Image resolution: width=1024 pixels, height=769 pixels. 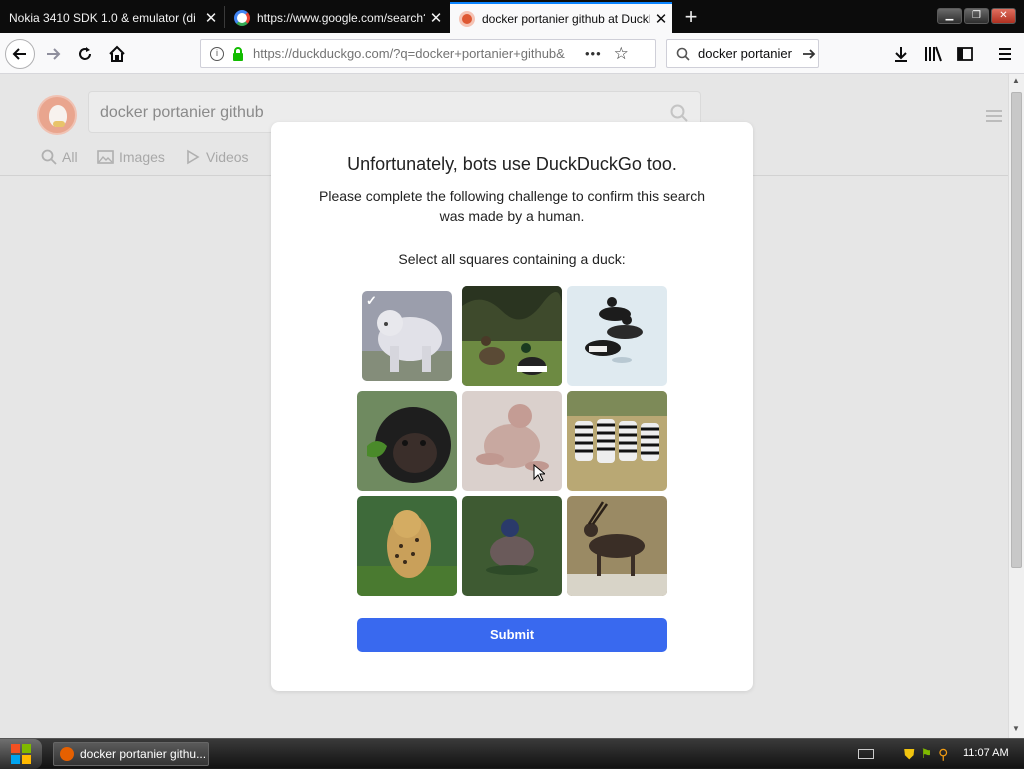 What do you see at coordinates (986, 753) in the screenshot?
I see `taskbar-clock: 11:07 AM` at bounding box center [986, 753].